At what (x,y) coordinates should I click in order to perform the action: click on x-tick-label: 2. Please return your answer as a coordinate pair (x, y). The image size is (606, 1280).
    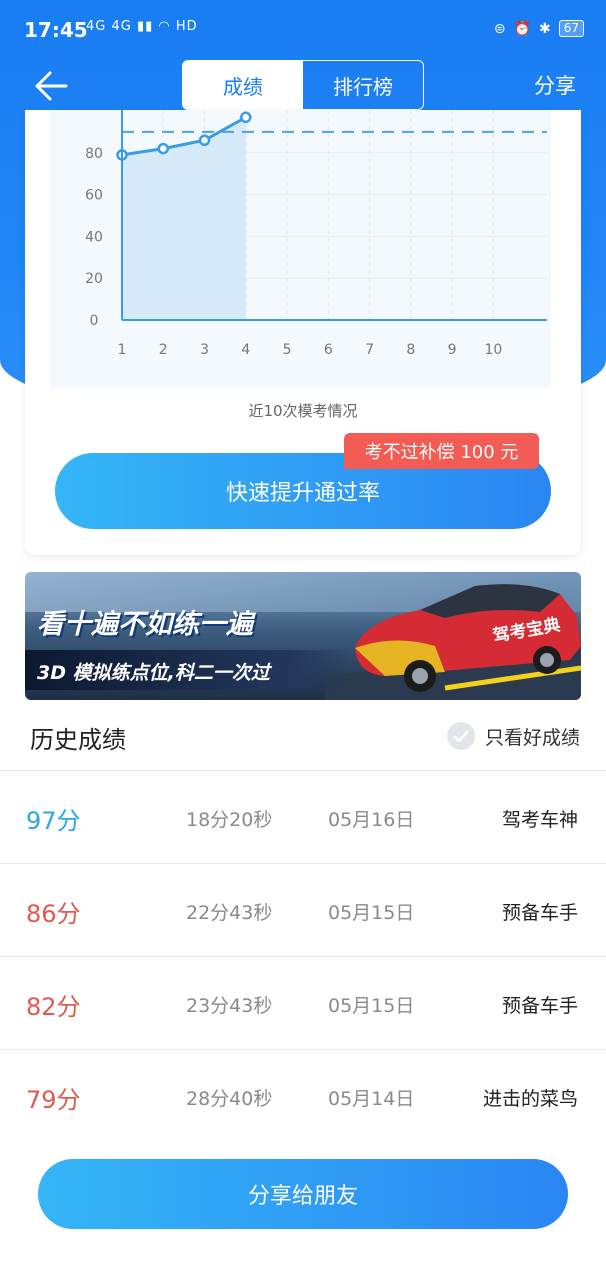
    Looking at the image, I should click on (163, 350).